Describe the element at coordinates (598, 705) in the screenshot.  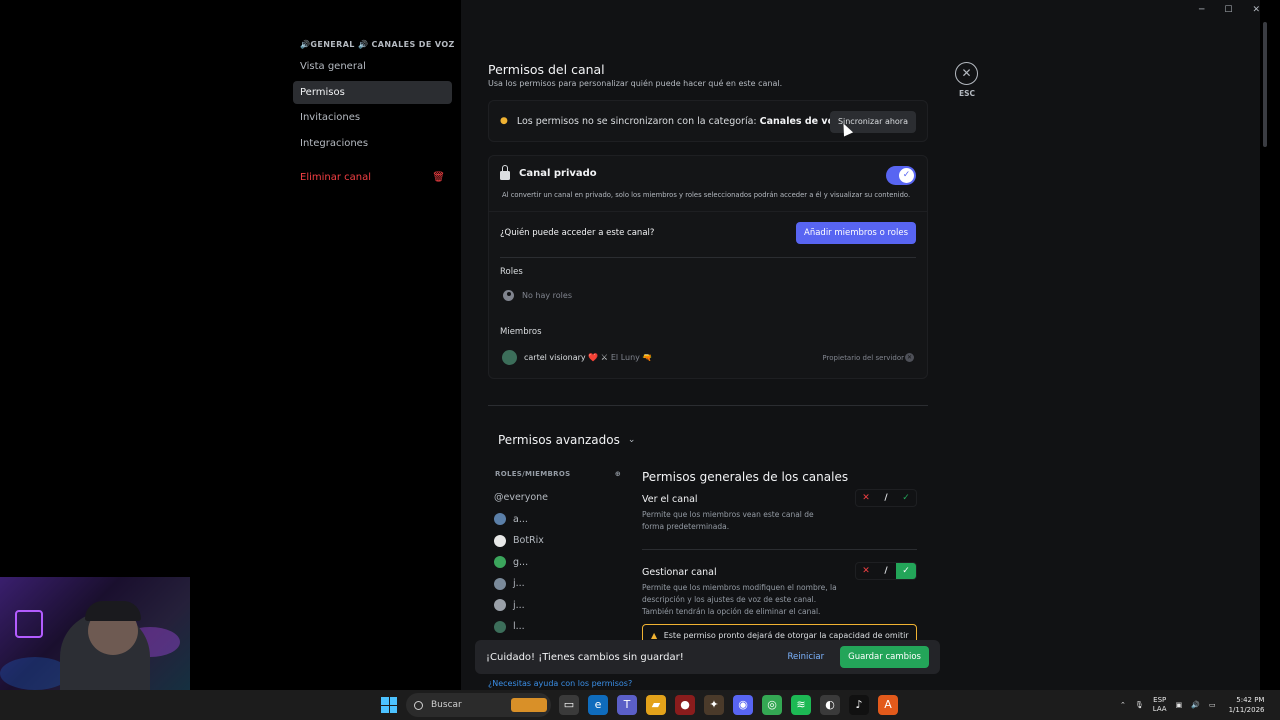
I see `edge-icon: e` at that location.